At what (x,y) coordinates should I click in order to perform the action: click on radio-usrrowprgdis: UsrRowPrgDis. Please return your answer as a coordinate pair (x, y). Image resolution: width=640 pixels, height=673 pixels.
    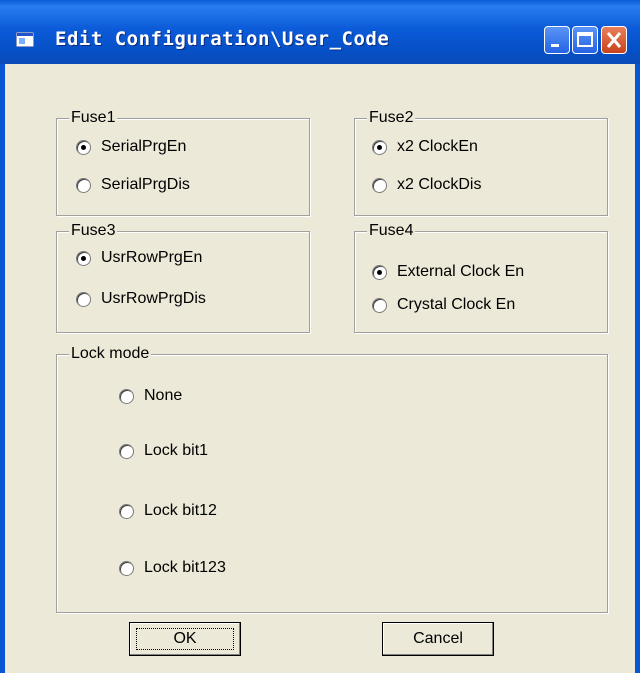
    Looking at the image, I should click on (141, 299).